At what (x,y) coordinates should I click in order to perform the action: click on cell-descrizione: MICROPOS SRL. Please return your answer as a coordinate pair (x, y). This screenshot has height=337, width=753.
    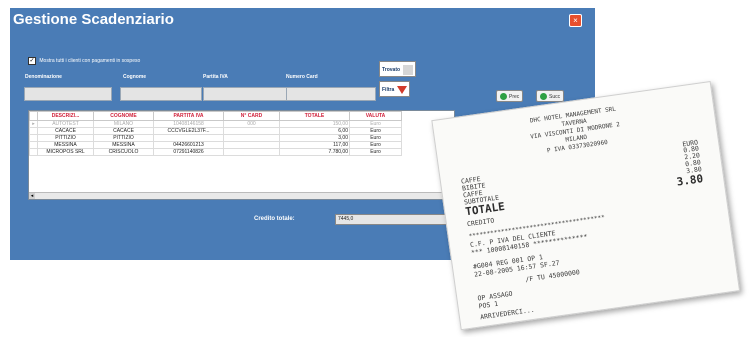
    Looking at the image, I should click on (65, 152).